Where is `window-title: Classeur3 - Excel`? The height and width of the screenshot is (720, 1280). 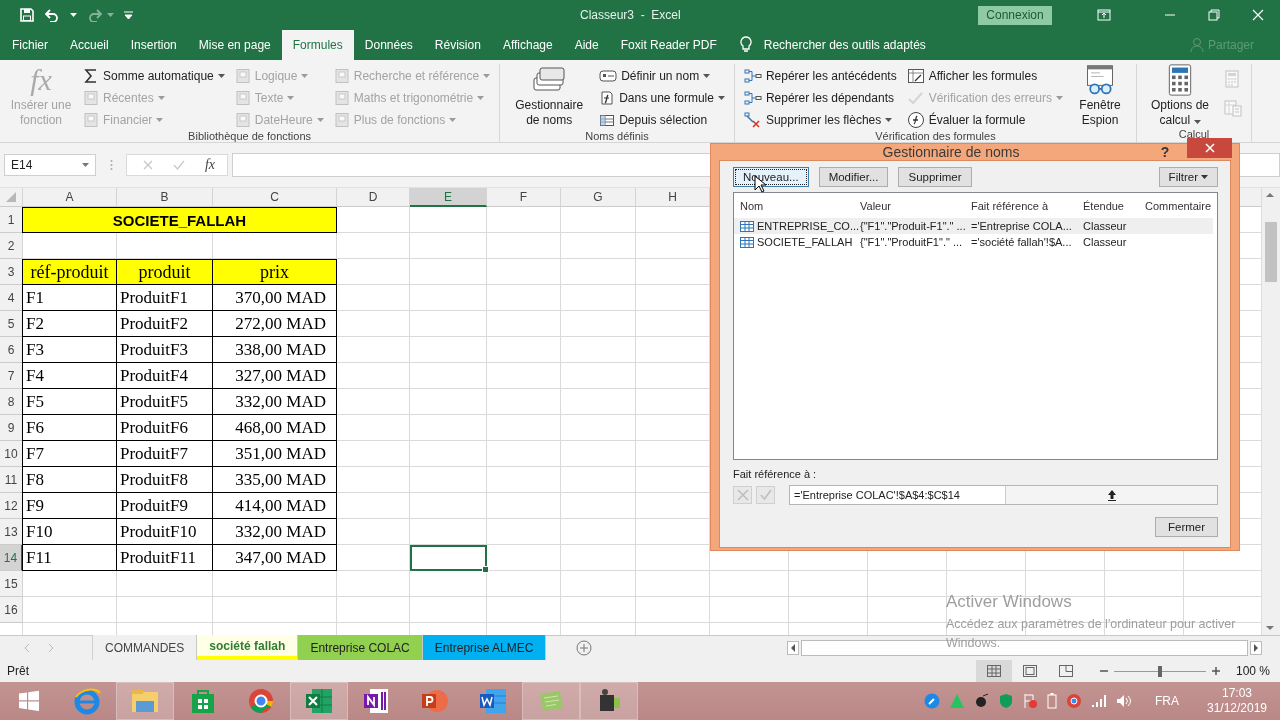 window-title: Classeur3 - Excel is located at coordinates (631, 15).